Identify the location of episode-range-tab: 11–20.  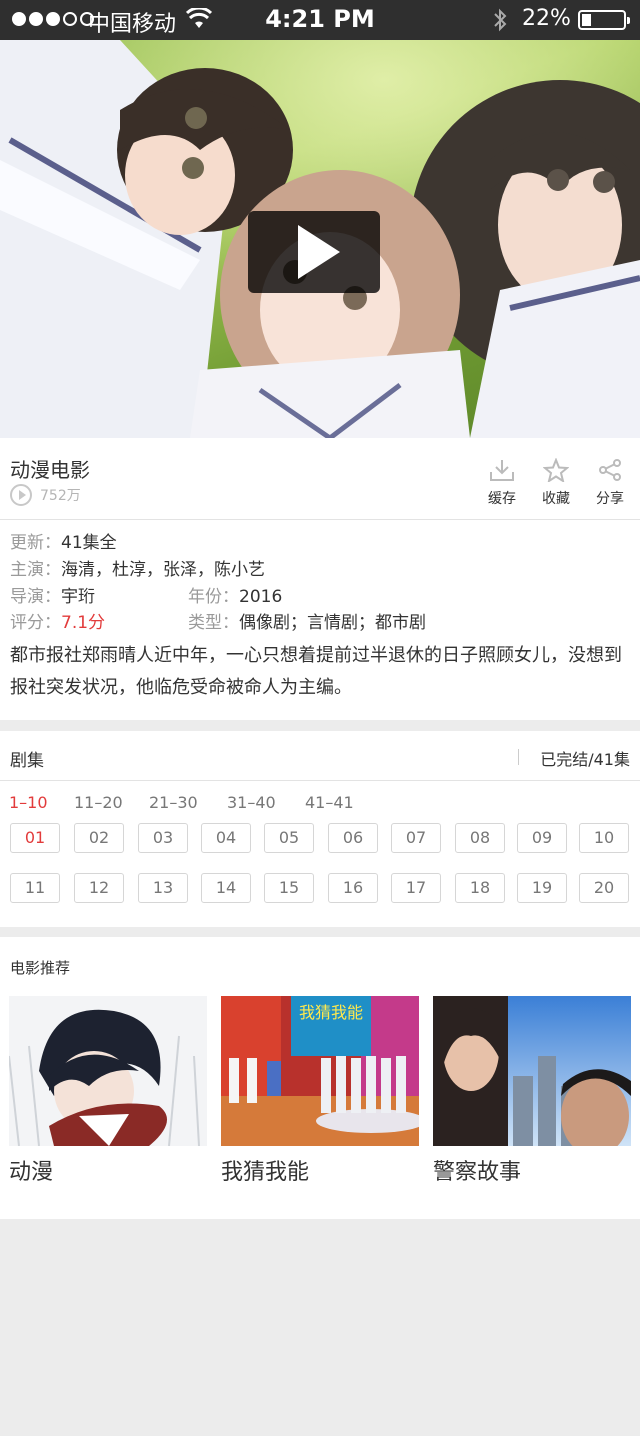
(98, 802).